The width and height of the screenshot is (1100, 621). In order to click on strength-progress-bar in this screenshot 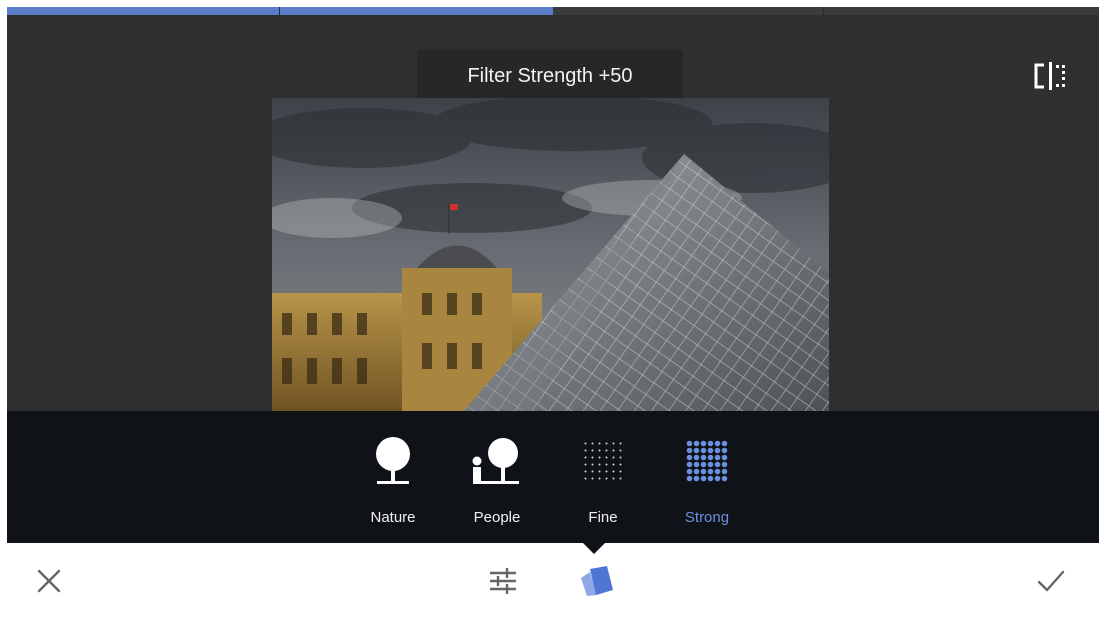, I will do `click(553, 11)`.